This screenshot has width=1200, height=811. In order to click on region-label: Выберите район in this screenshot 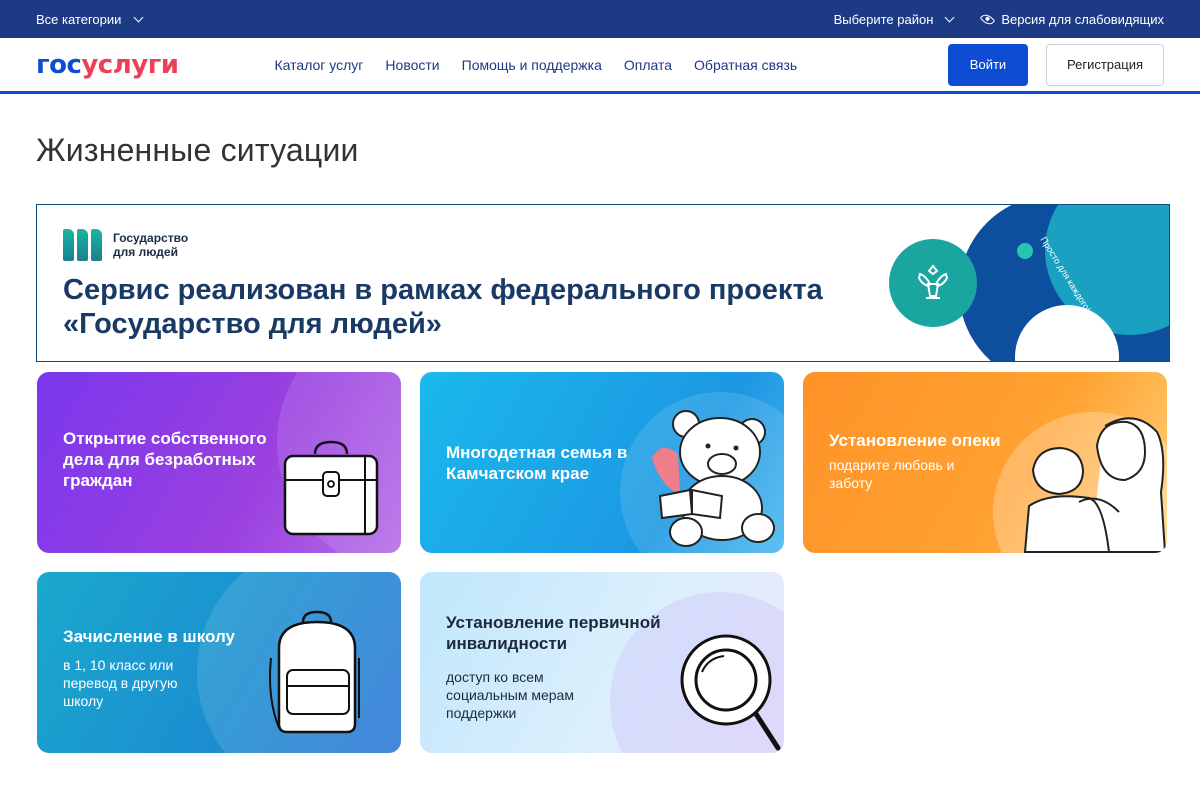, I will do `click(883, 19)`.